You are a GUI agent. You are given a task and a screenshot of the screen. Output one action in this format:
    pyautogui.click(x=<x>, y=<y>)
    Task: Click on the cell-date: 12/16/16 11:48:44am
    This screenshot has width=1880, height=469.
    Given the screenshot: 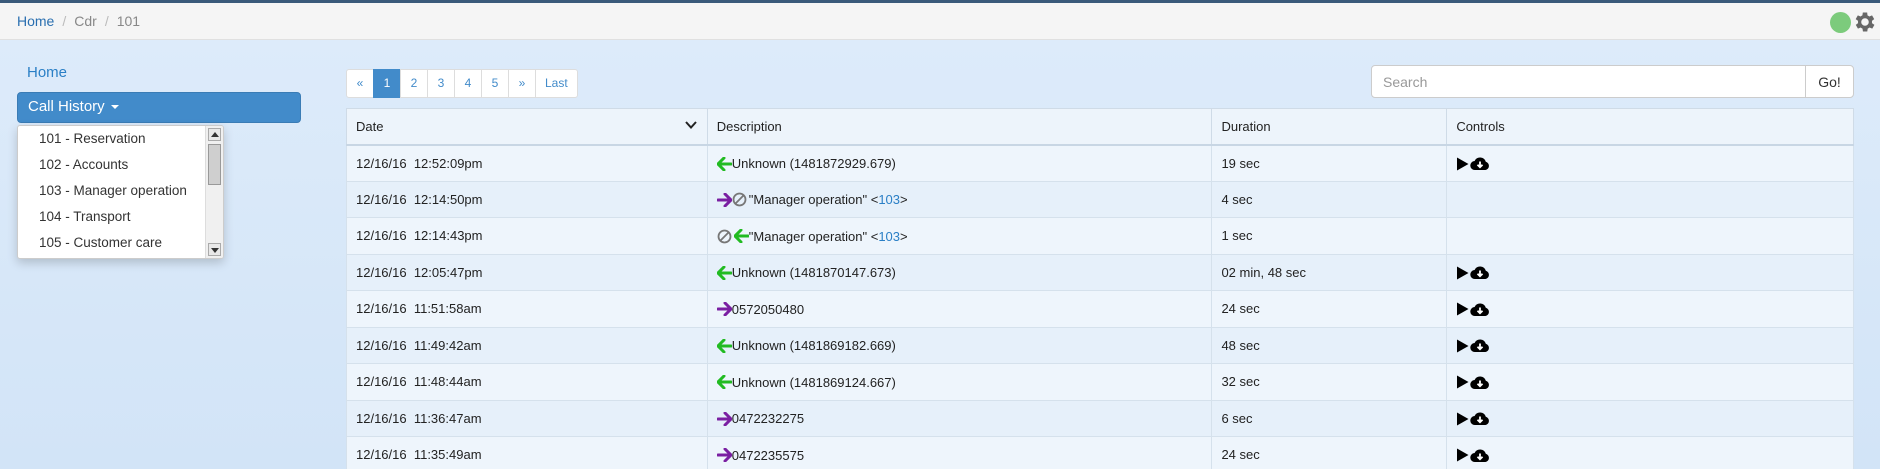 What is the action you would take?
    pyautogui.click(x=527, y=382)
    